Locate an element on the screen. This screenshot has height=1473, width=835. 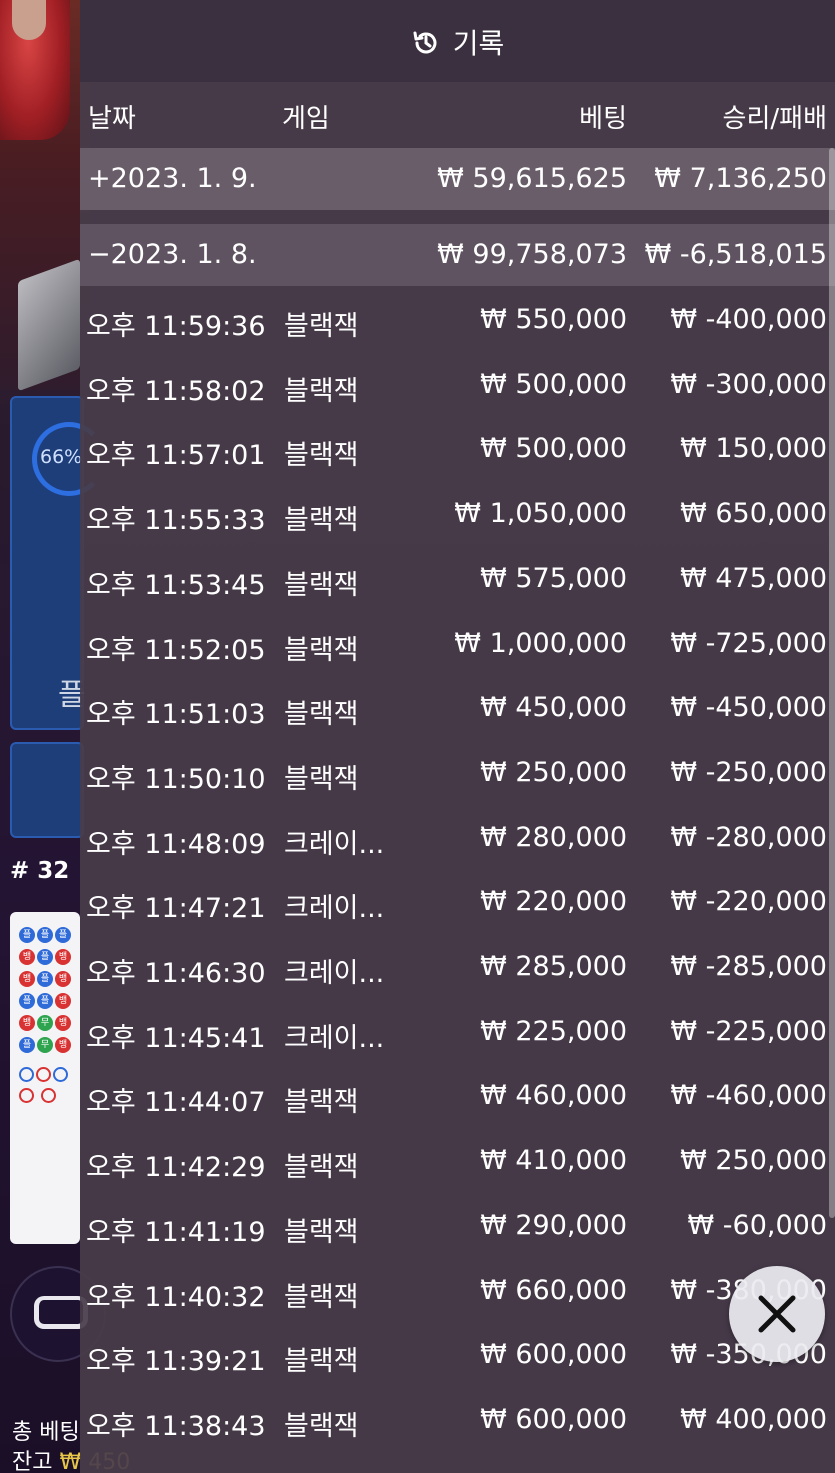
day-bet-total: ₩ 59,615,625 is located at coordinates (532, 178).